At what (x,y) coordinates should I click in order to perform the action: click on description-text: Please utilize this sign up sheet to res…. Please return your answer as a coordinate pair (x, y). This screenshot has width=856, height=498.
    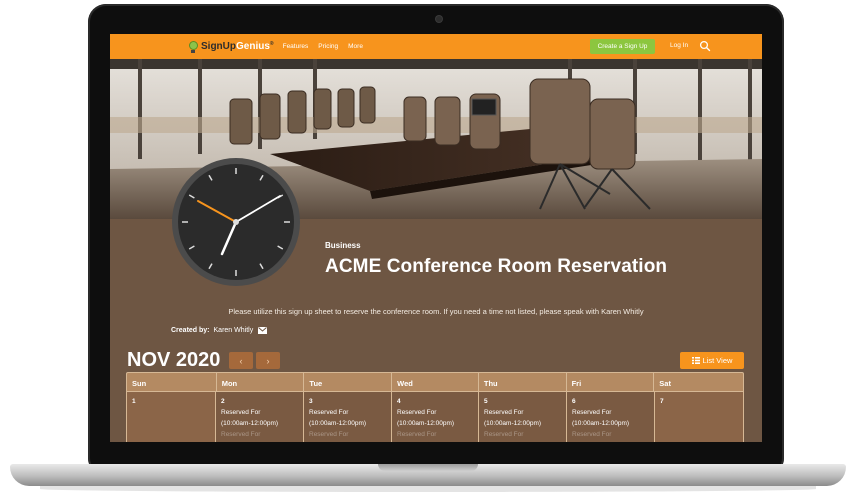
    Looking at the image, I should click on (436, 311).